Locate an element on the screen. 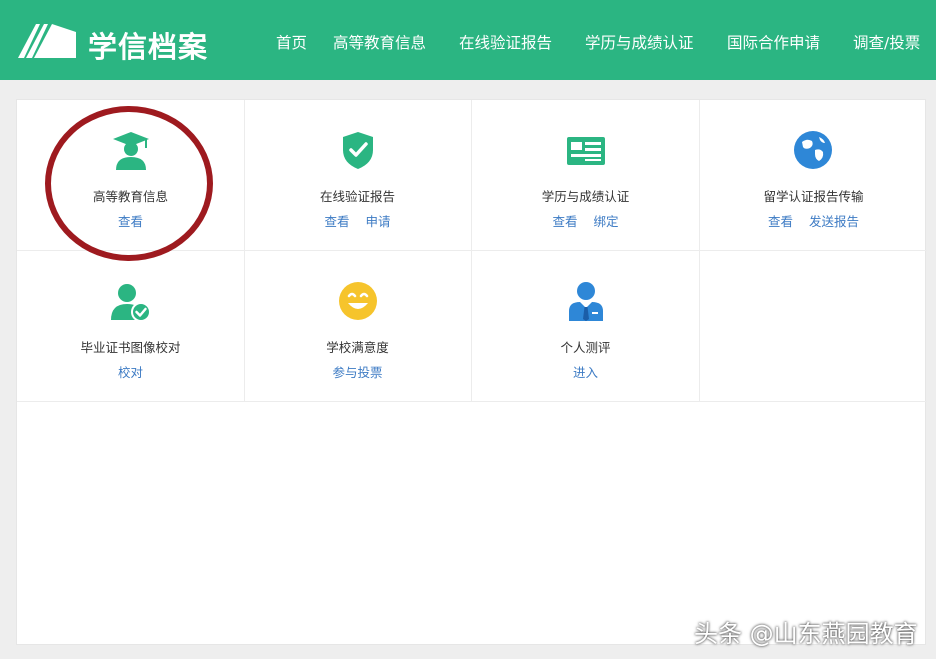  nav-online-verification: 在线验证报告 is located at coordinates (505, 42).